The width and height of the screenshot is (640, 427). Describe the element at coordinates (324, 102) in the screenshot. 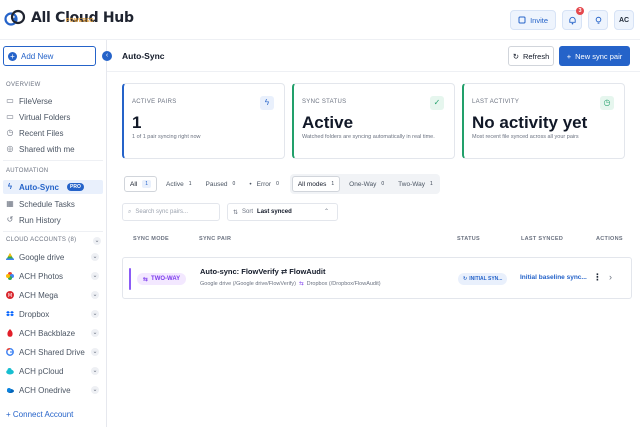

I see `card-label: SYNC STATUS` at that location.